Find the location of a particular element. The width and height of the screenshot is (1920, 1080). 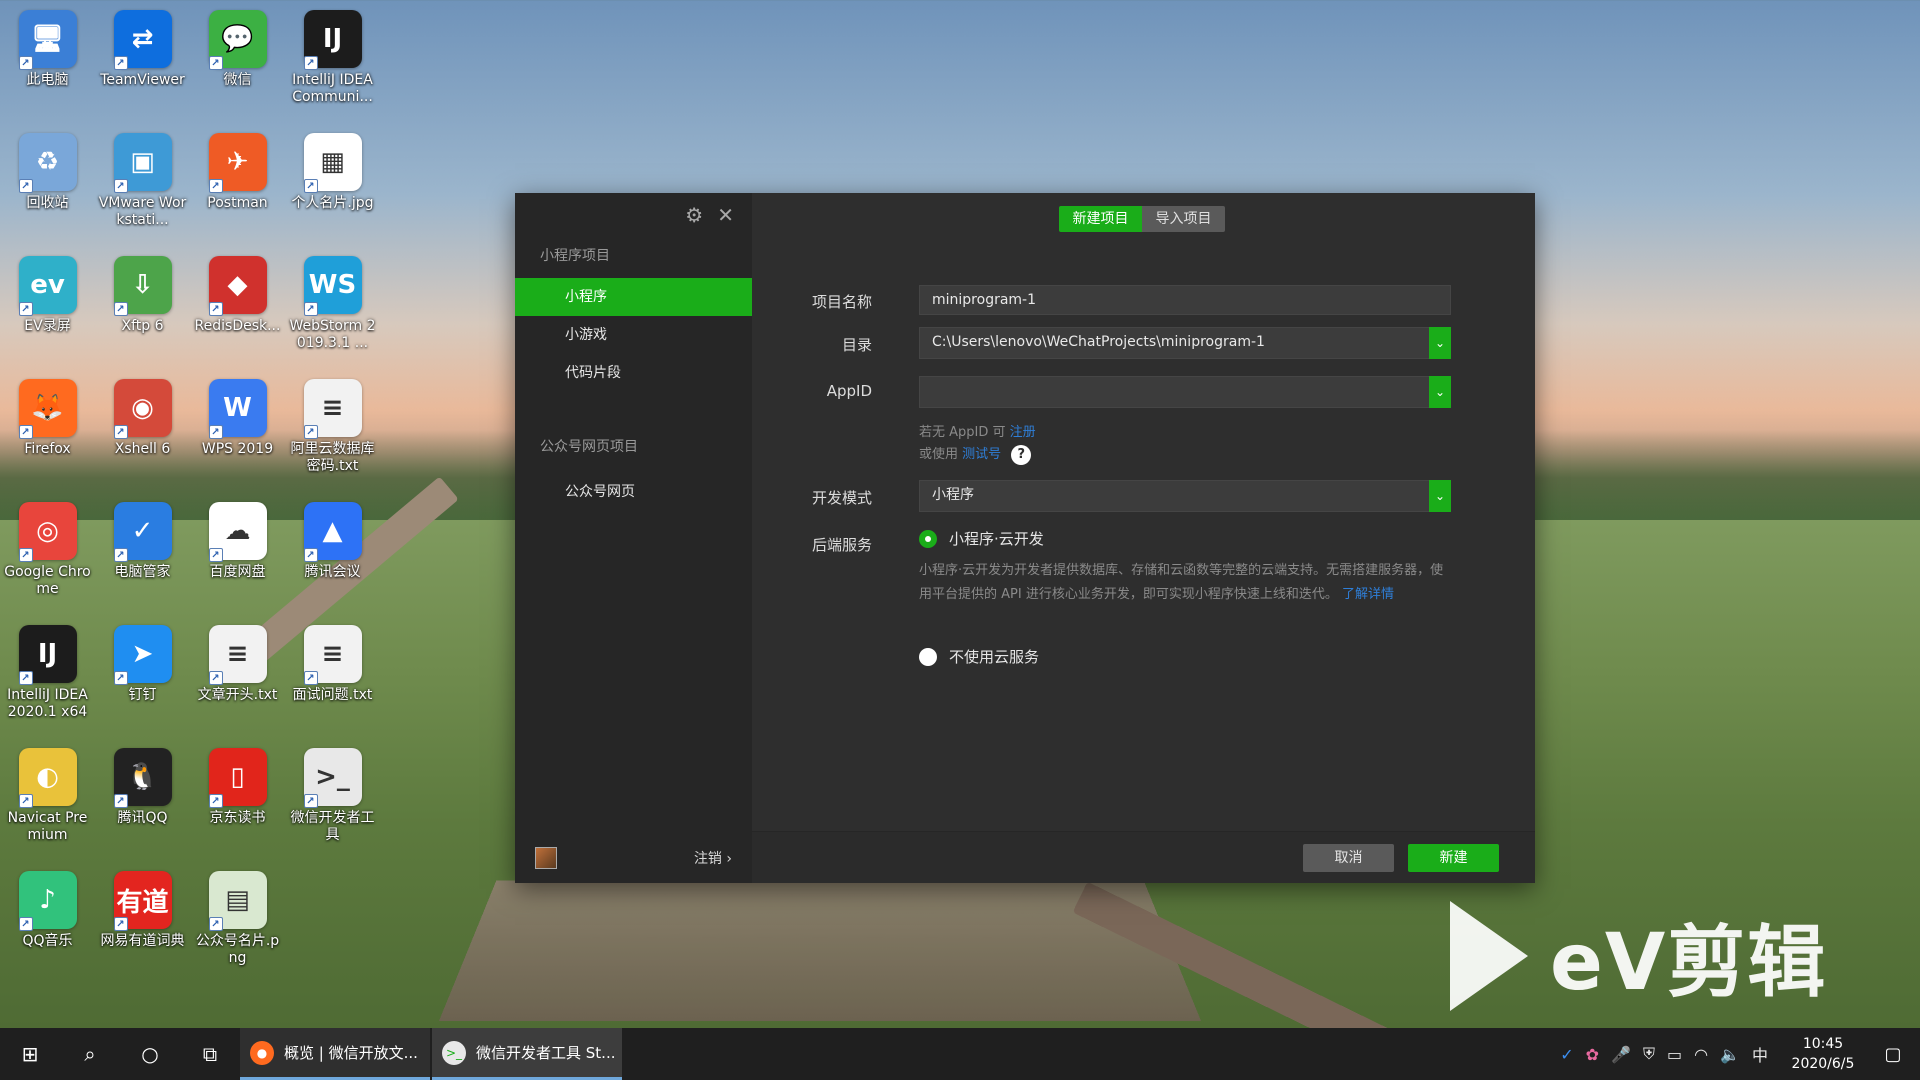

desktop-icon: ◎ ↗ Google Chrome is located at coordinates (47, 559).